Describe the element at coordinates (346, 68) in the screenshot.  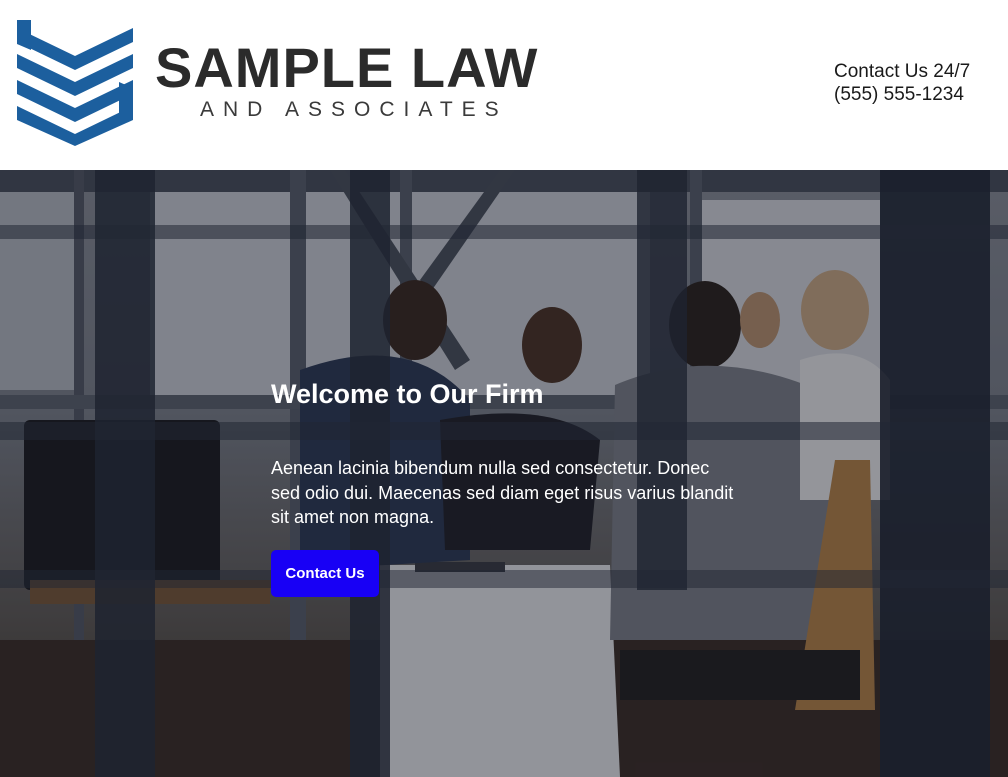
I see `logo-title: SAMPLE LAW` at that location.